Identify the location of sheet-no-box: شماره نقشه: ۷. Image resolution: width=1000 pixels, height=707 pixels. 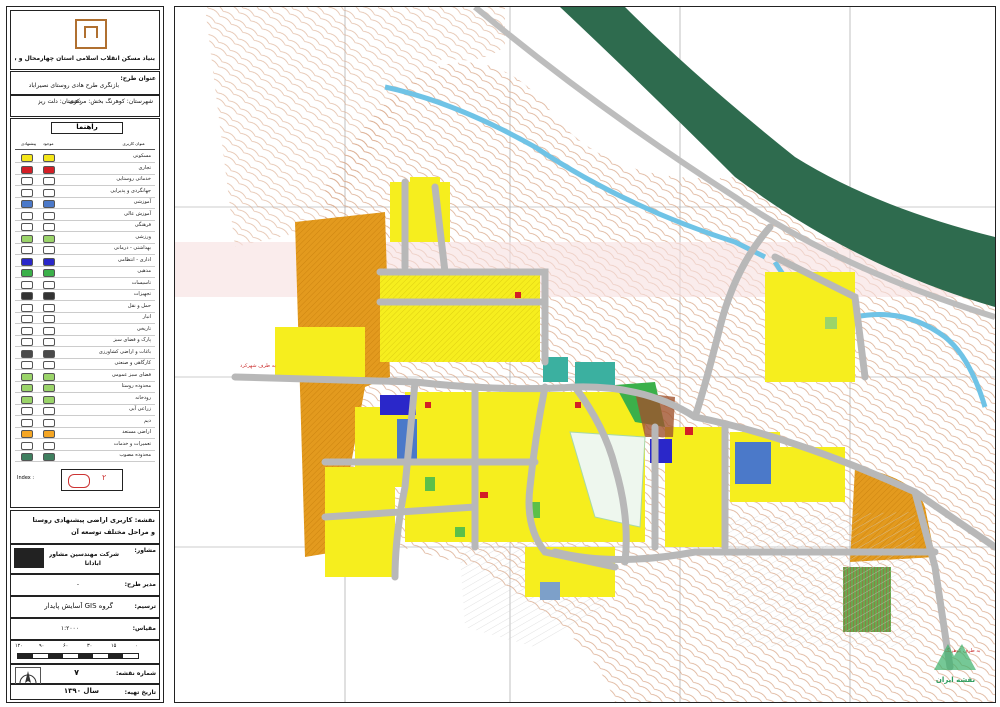
(85, 681).